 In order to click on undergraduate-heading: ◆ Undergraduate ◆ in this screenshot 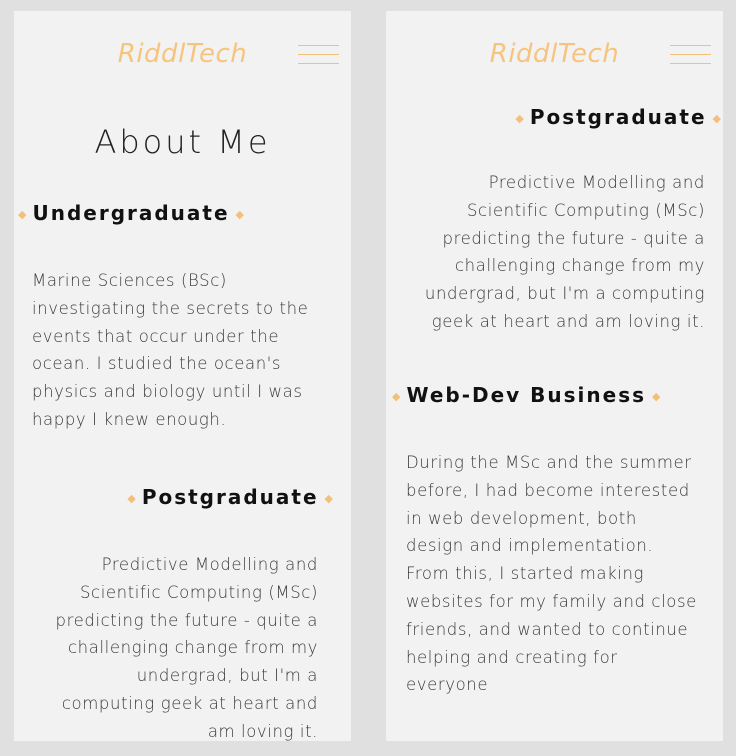, I will do `click(131, 213)`.